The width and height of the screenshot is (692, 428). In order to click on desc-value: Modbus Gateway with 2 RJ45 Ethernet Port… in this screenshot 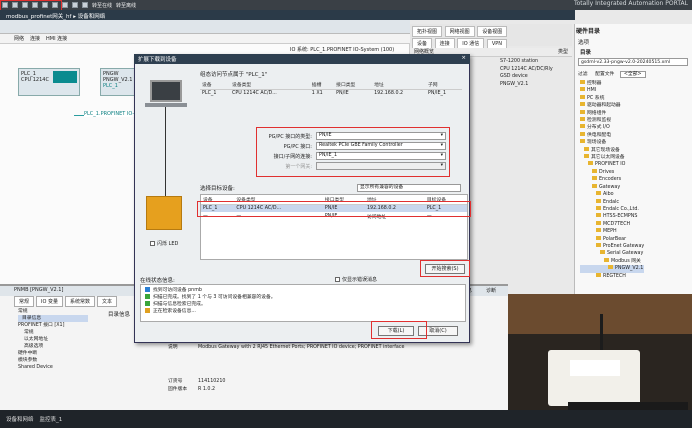, I will do `click(301, 347)`.